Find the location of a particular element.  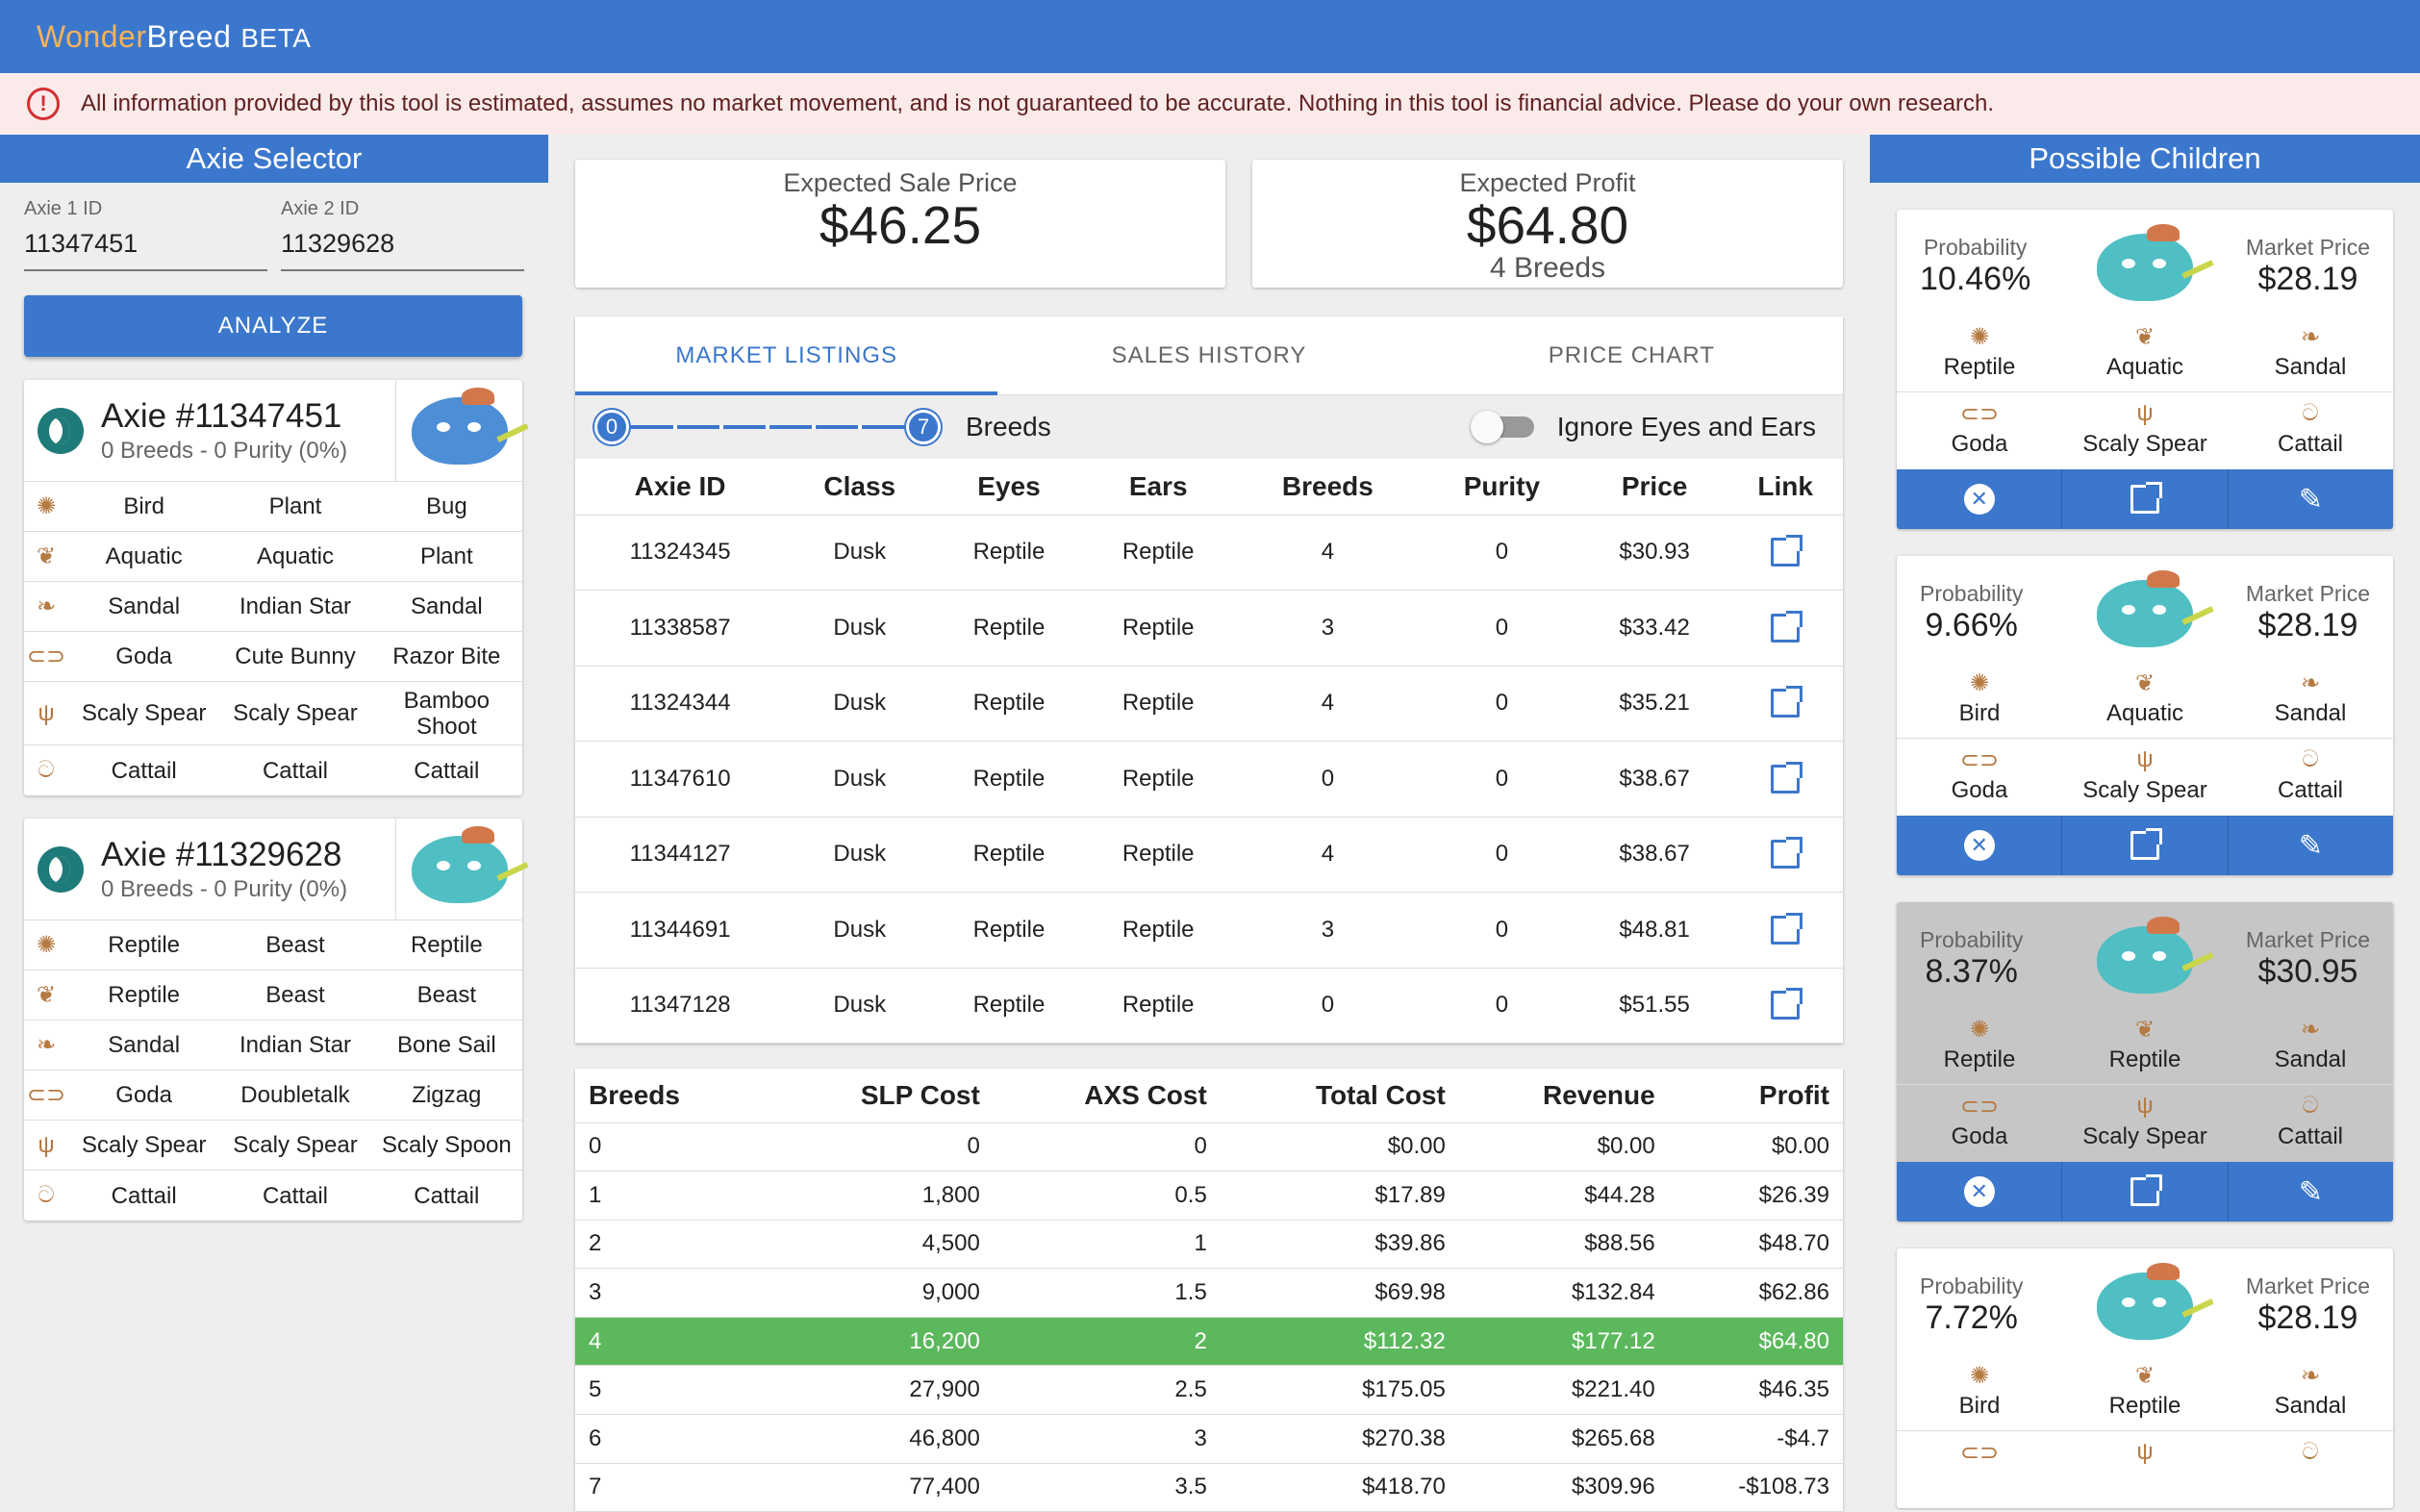

axie2-input: 11329628 is located at coordinates (402, 247).